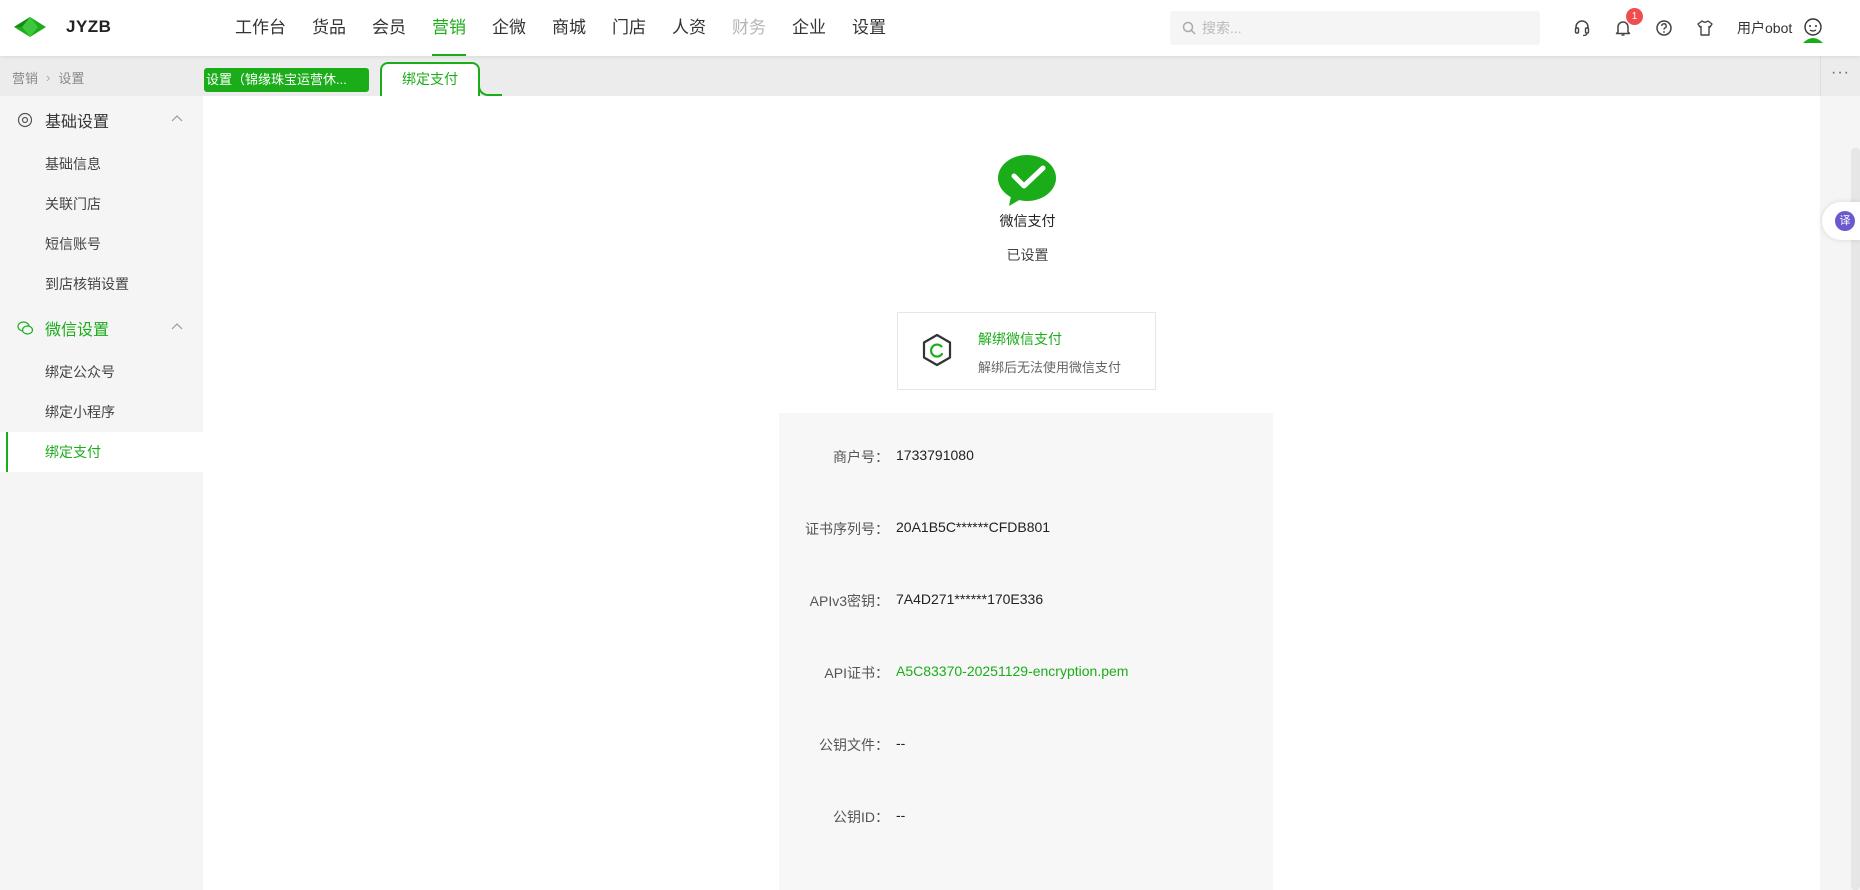 This screenshot has height=890, width=1860. What do you see at coordinates (1845, 221) in the screenshot?
I see `translate-icon: 译` at bounding box center [1845, 221].